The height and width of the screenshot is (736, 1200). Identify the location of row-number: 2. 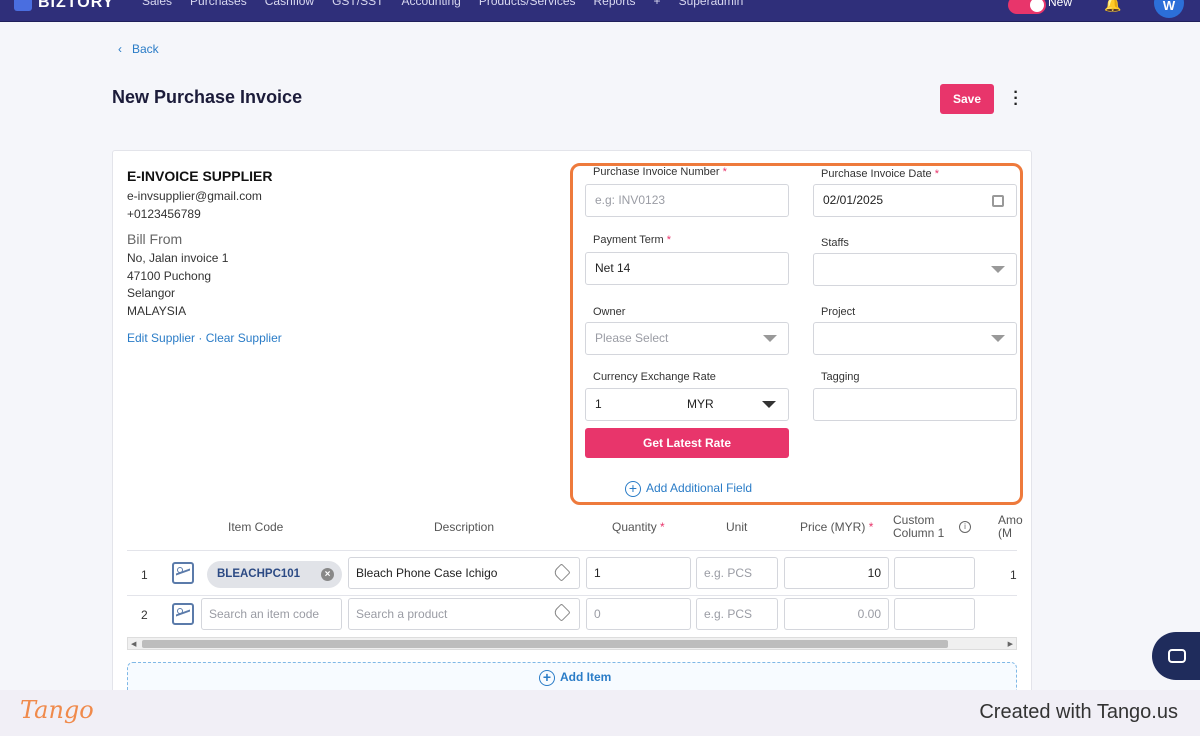
(144, 615).